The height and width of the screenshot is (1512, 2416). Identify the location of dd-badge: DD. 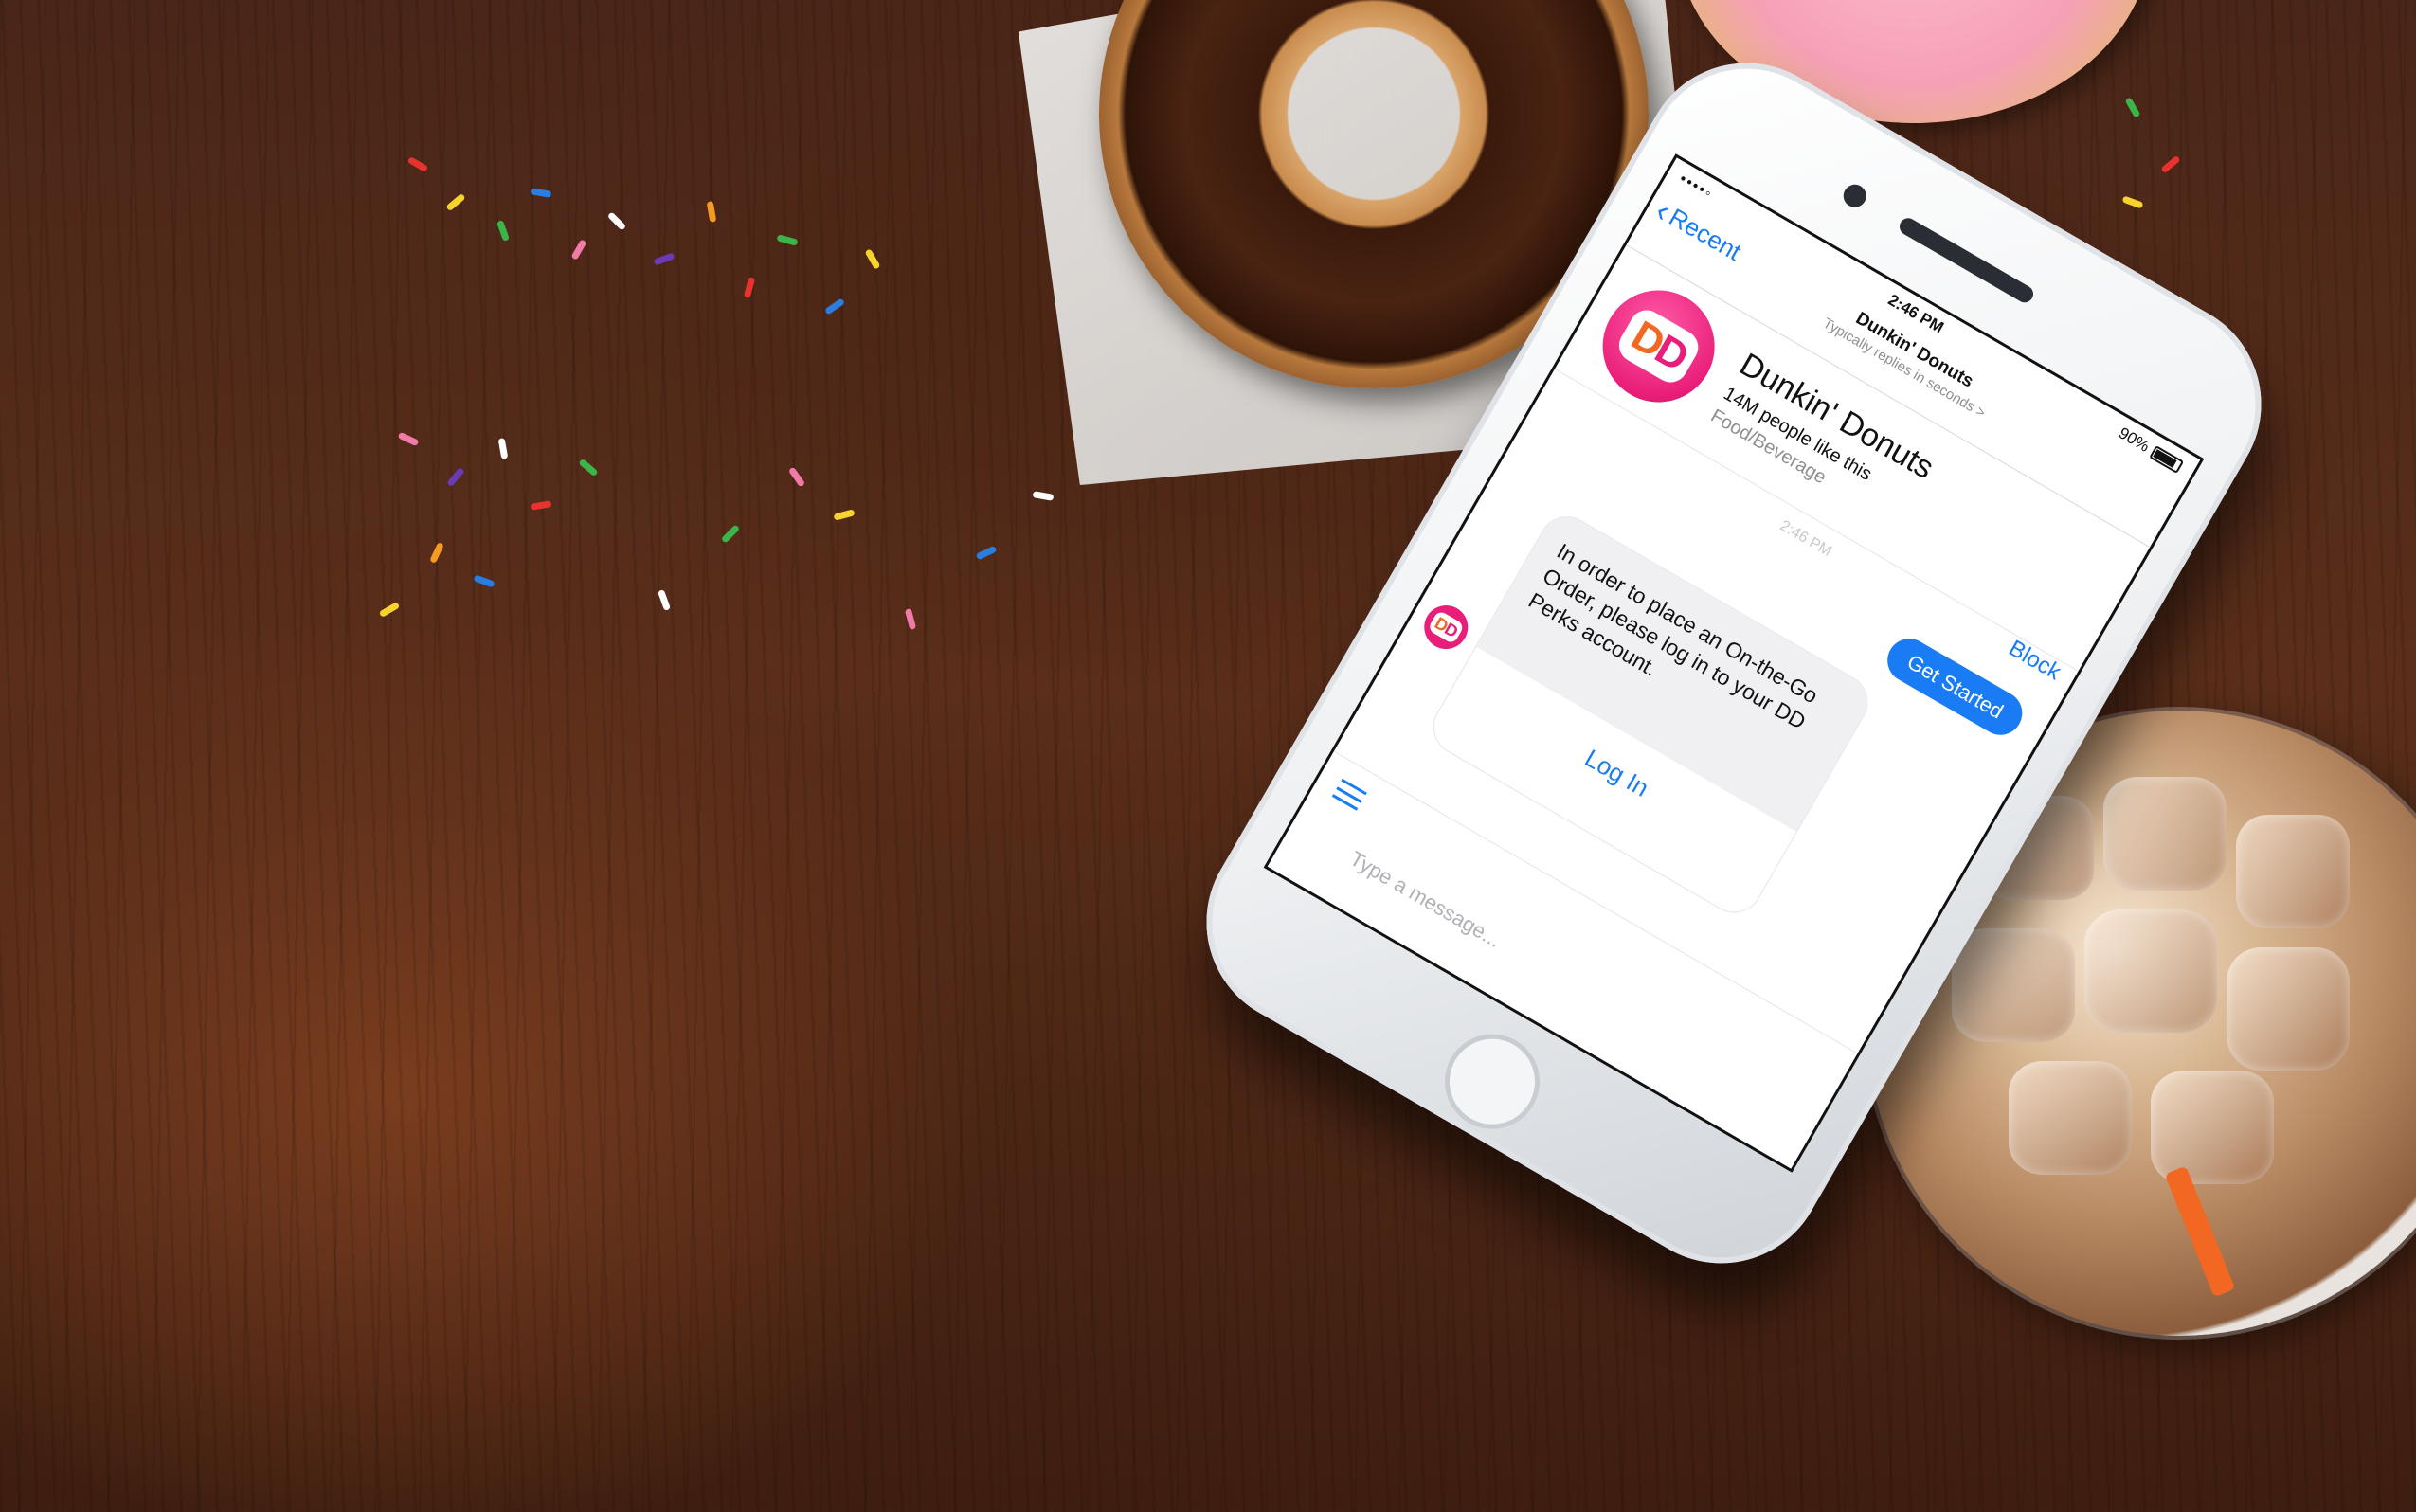
(1658, 346).